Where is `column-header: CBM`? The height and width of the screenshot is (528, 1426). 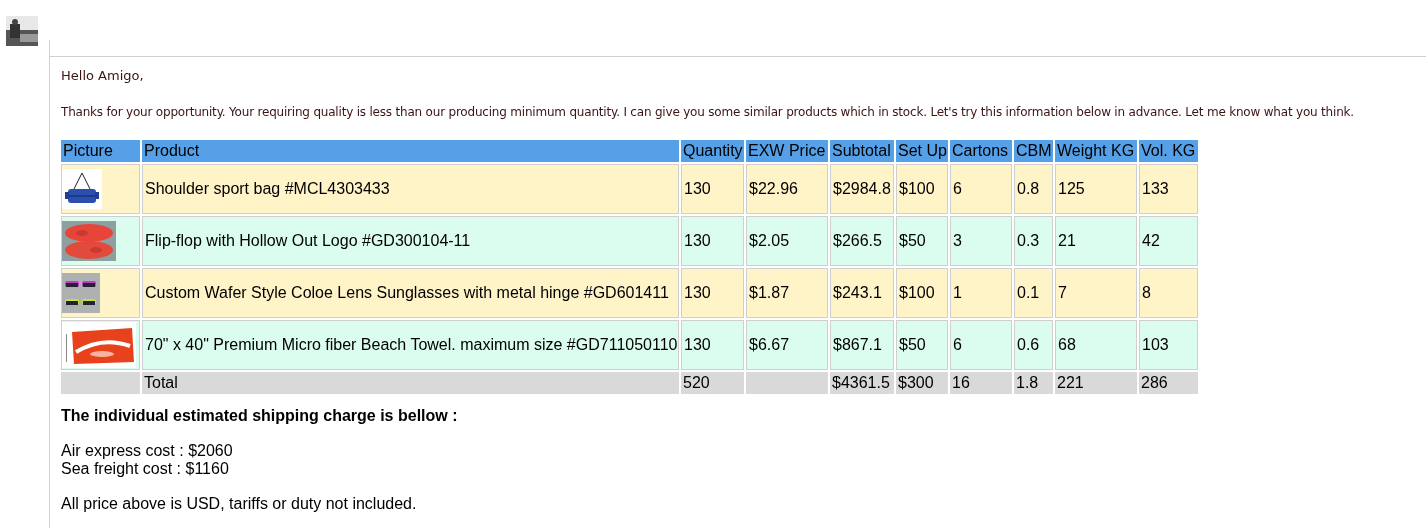
column-header: CBM is located at coordinates (1033, 151).